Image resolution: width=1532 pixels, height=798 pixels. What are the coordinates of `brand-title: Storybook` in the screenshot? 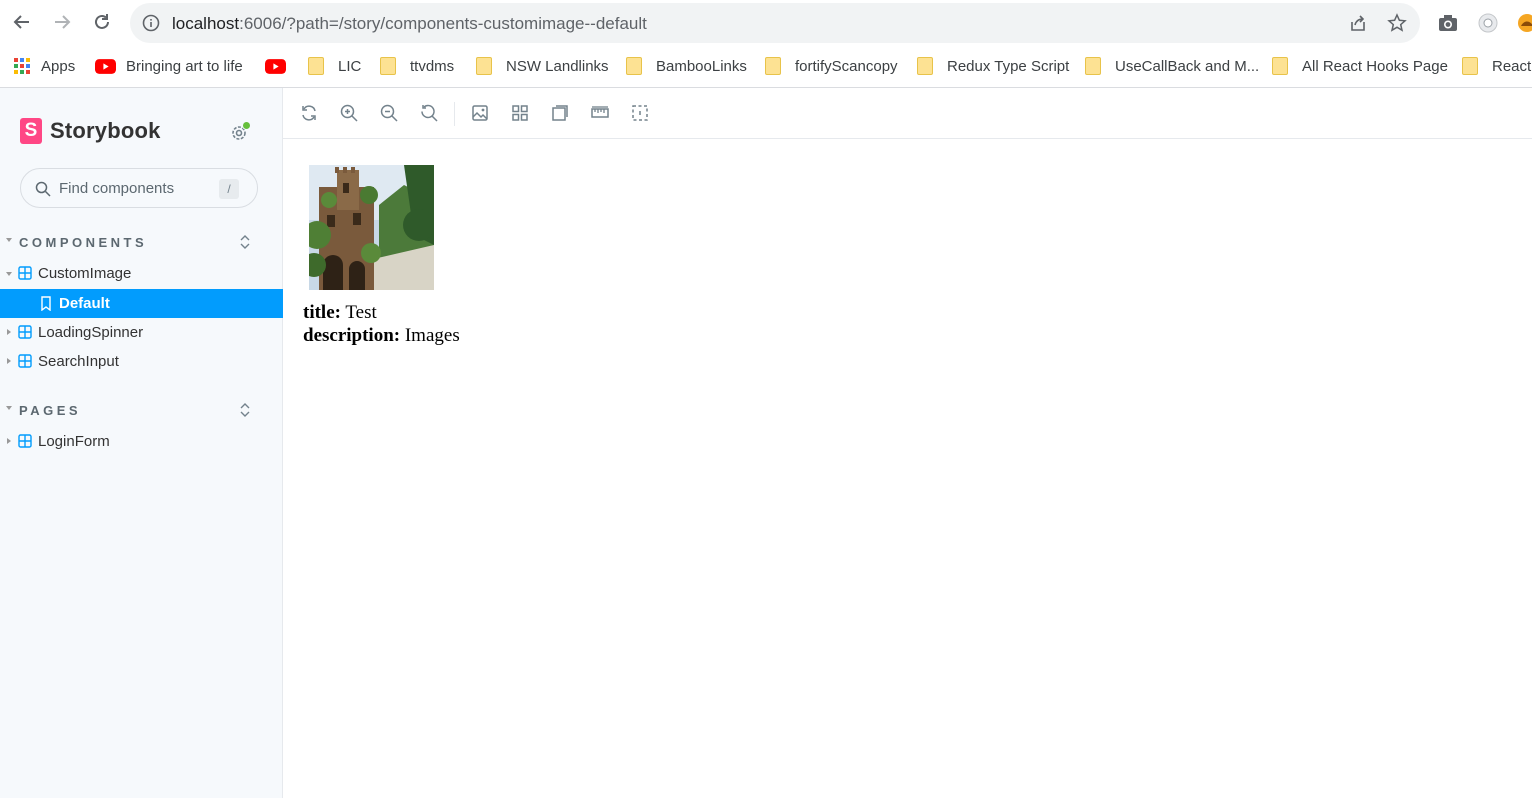 It's located at (105, 130).